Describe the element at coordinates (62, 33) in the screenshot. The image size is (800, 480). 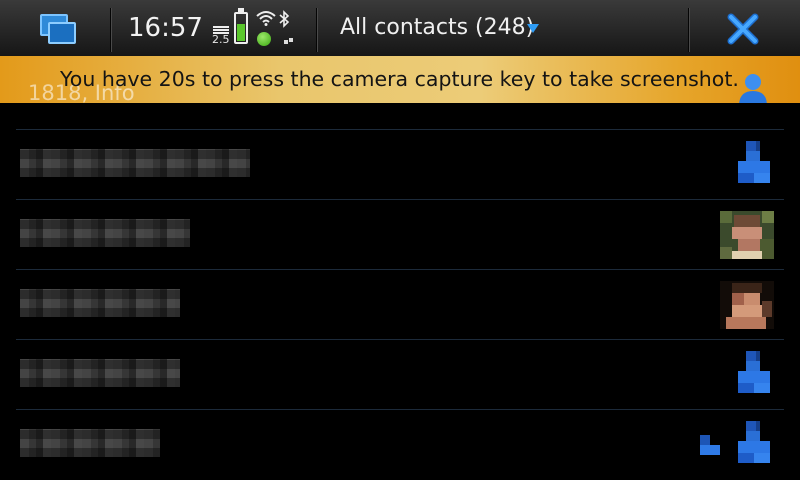
I see `task-switcher-window-front` at that location.